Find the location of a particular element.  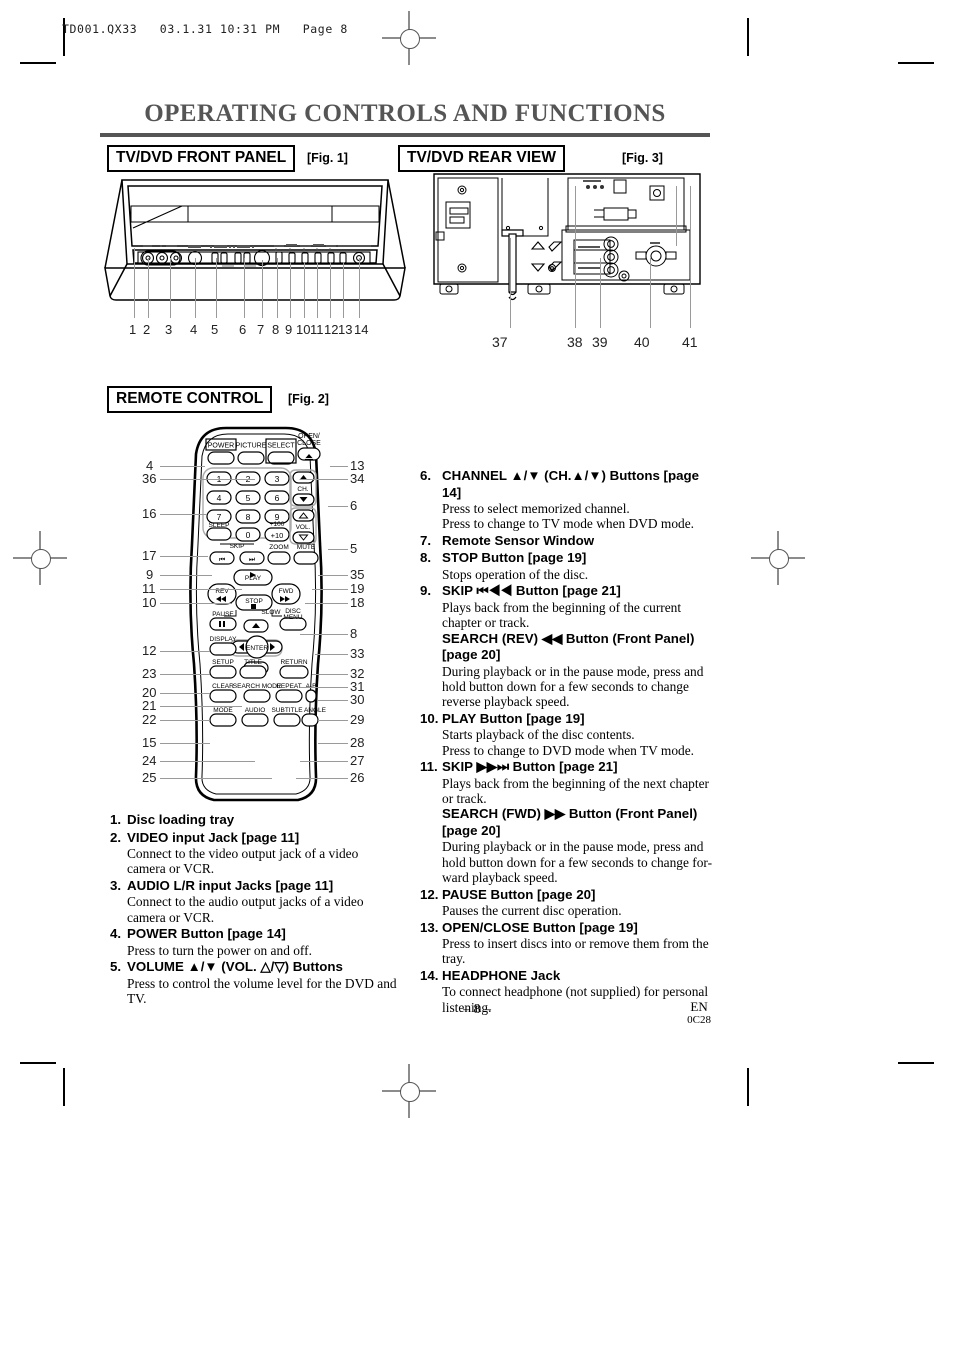

svg-text: VOL. is located at coordinates (303, 527).